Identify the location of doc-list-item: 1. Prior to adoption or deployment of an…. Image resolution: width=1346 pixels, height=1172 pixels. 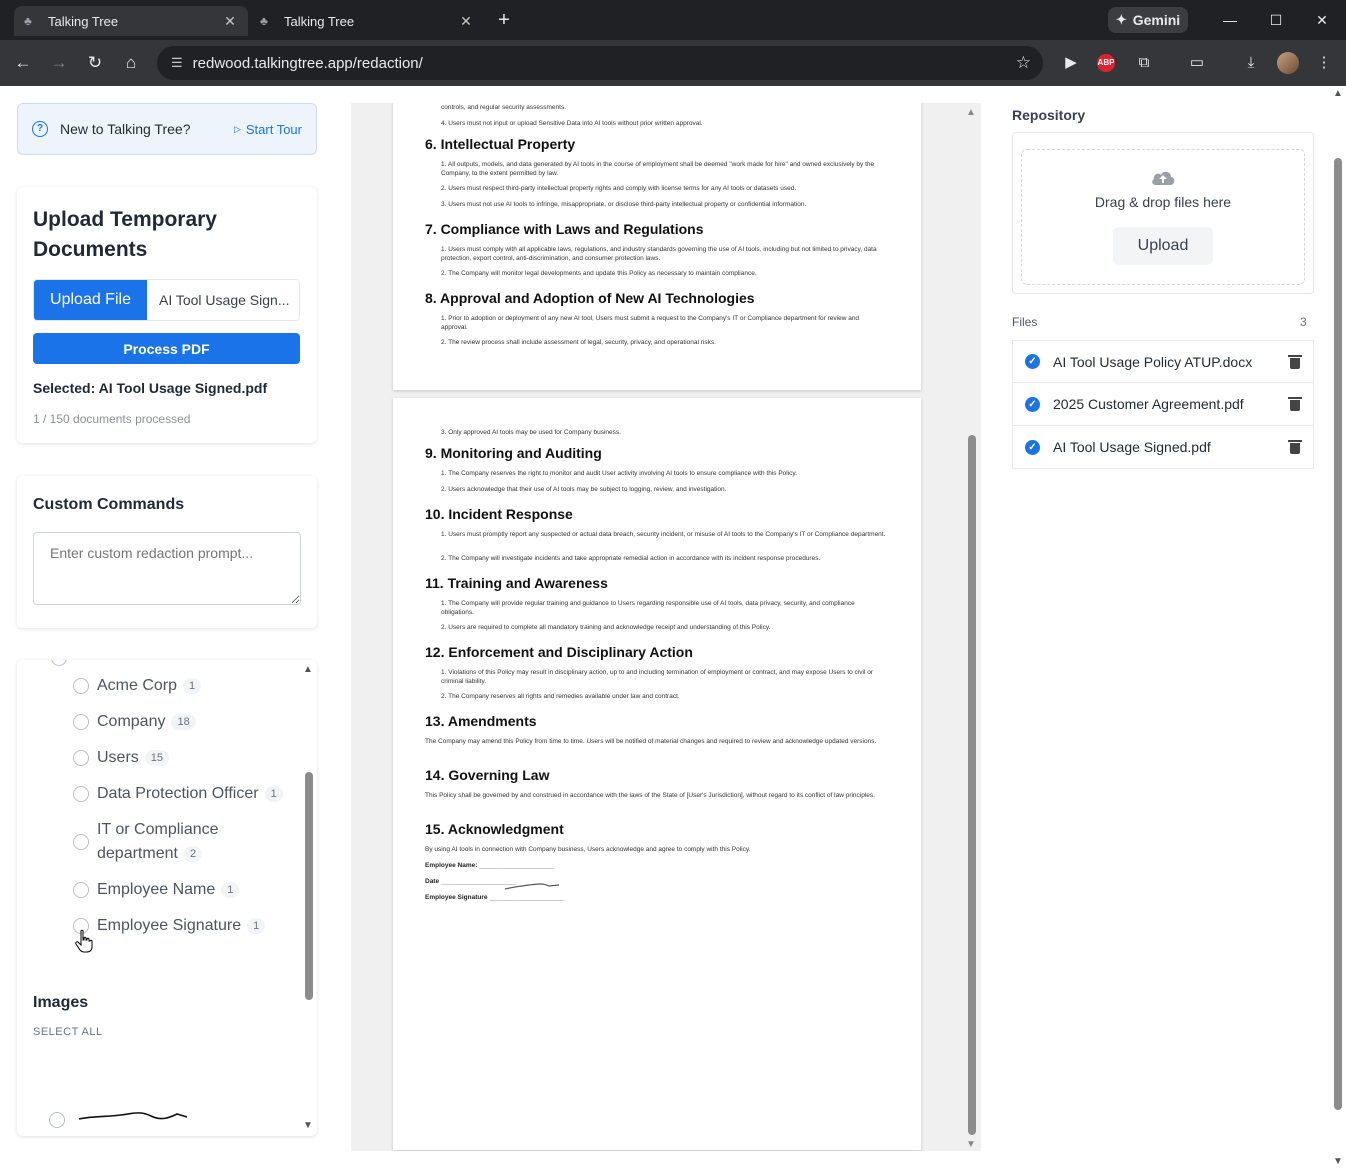
(650, 323).